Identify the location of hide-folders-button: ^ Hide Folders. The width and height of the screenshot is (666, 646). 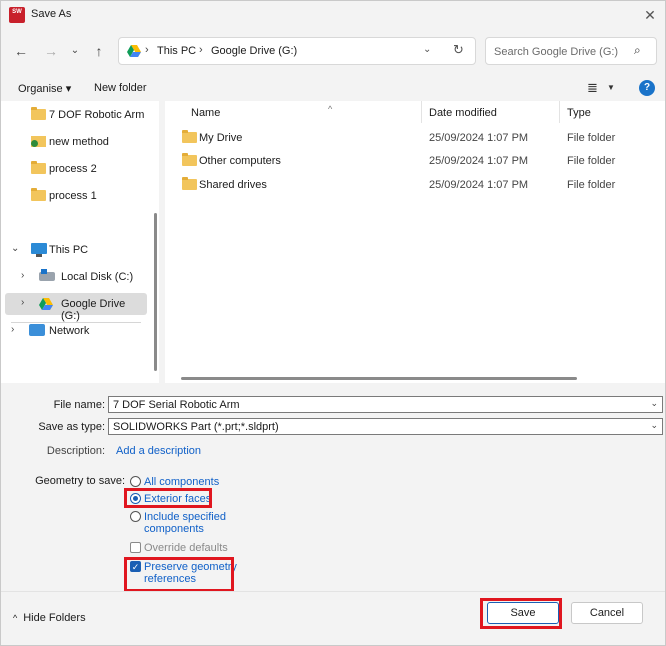
(49, 618).